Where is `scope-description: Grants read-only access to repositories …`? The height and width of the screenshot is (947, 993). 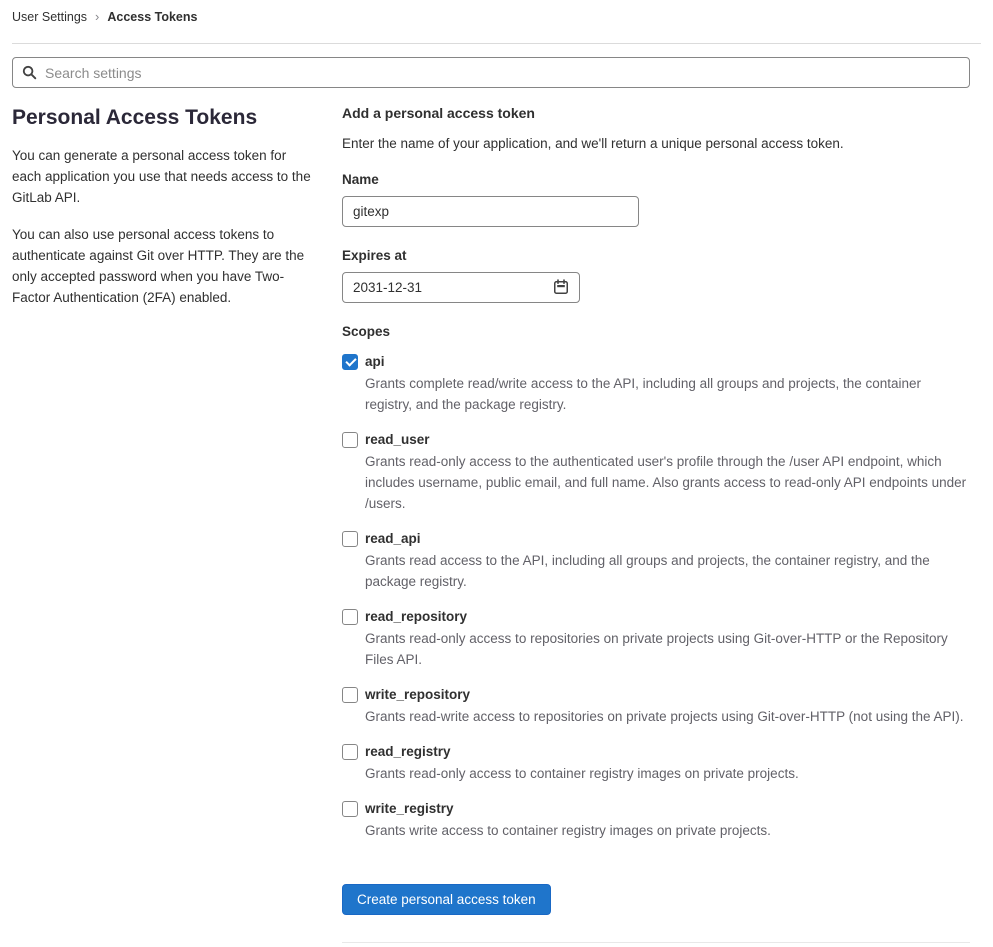
scope-description: Grants read-only access to repositories … is located at coordinates (656, 649).